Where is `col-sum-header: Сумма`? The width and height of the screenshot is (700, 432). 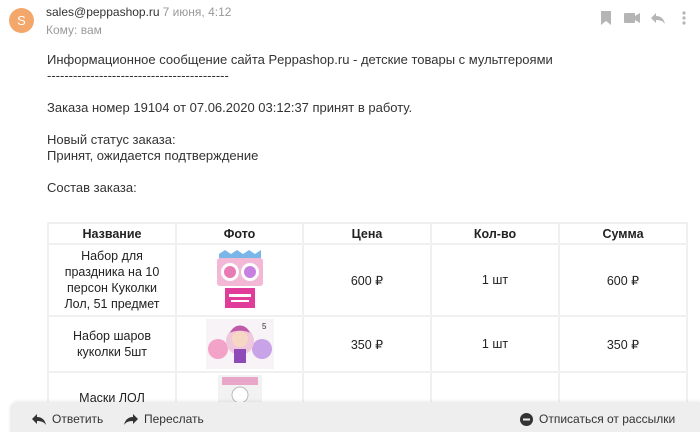
col-sum-header: Сумма is located at coordinates (623, 233).